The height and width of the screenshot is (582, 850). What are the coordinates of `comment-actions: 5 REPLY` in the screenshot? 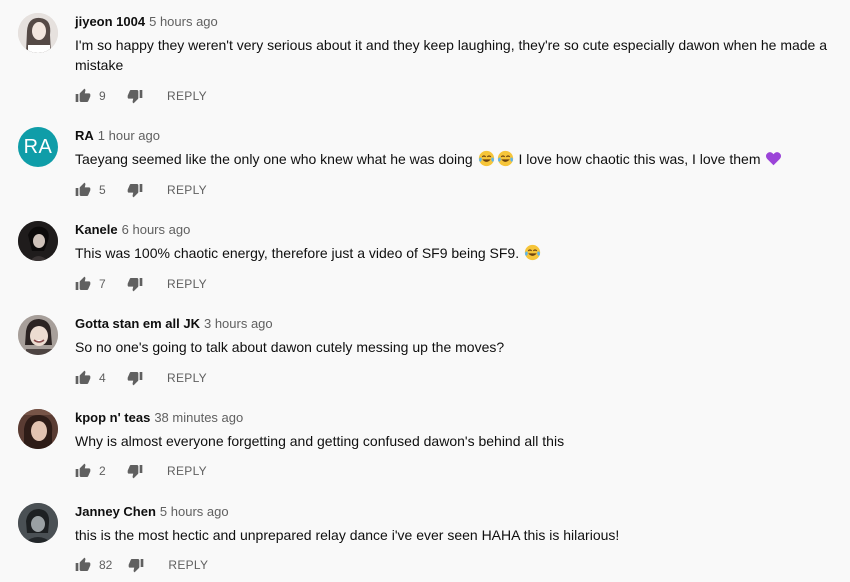 It's located at (141, 190).